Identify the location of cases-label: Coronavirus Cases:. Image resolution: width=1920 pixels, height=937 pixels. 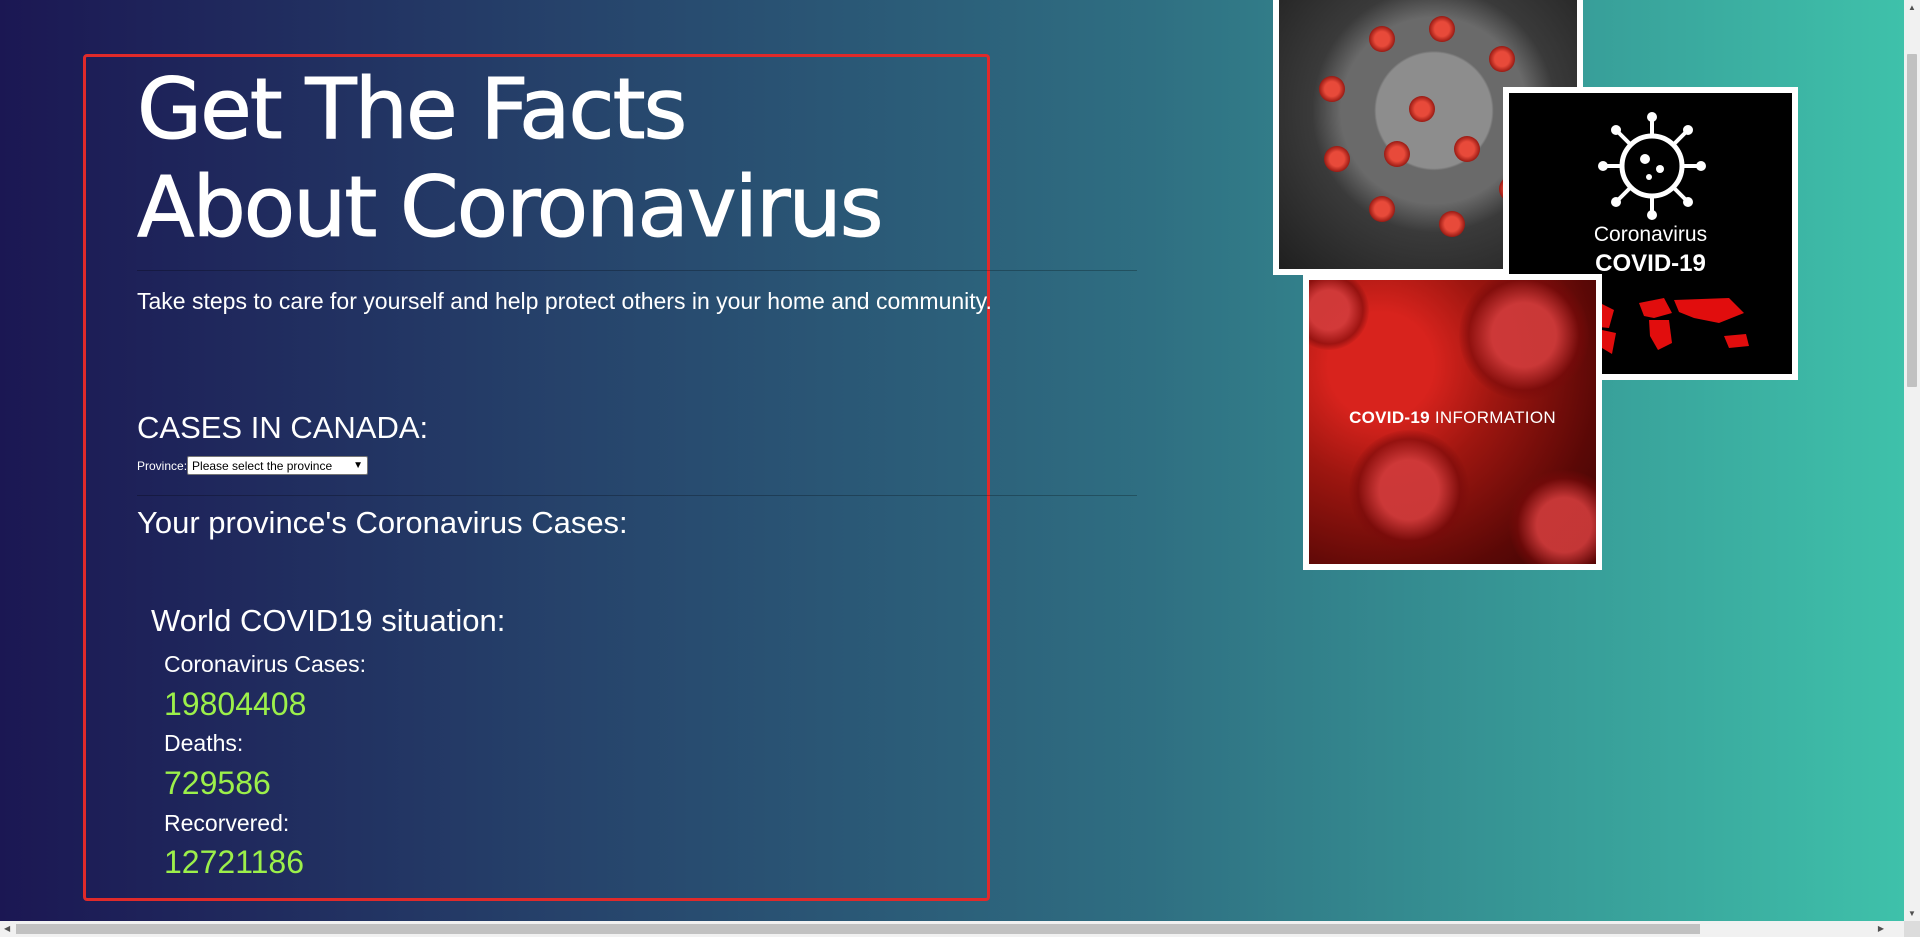
(265, 664).